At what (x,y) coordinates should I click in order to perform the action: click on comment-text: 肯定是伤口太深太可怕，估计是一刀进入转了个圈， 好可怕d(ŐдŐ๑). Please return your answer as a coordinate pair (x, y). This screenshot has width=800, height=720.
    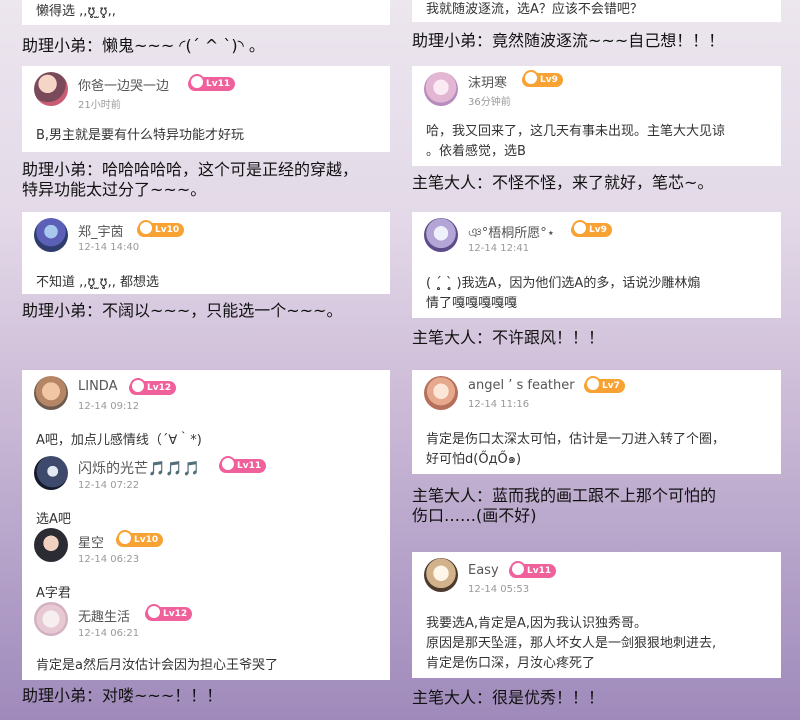
    Looking at the image, I should click on (576, 449).